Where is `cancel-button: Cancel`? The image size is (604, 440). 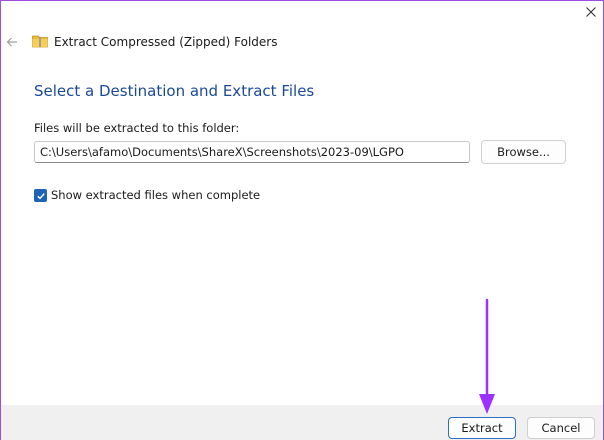 cancel-button: Cancel is located at coordinates (561, 428).